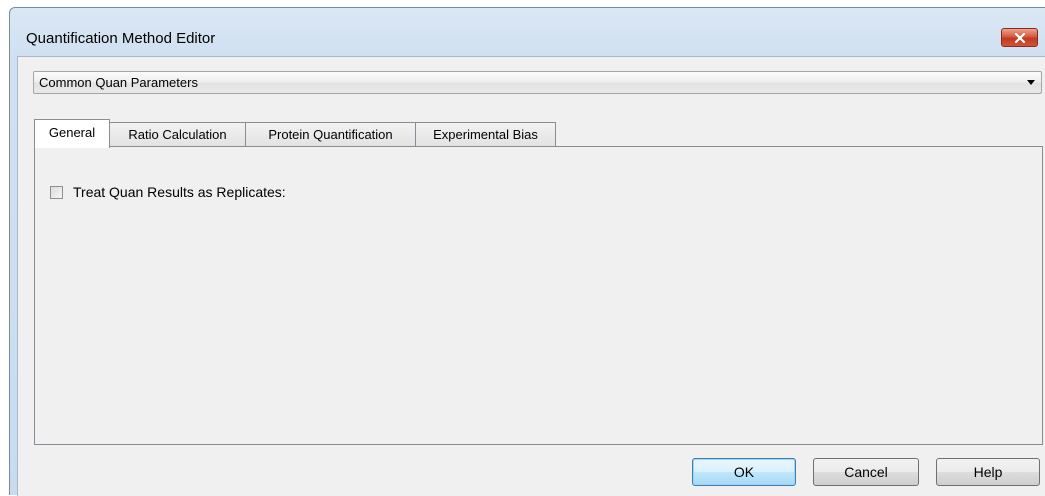 This screenshot has height=496, width=1045. Describe the element at coordinates (72, 133) in the screenshot. I see `tab-general: General` at that location.